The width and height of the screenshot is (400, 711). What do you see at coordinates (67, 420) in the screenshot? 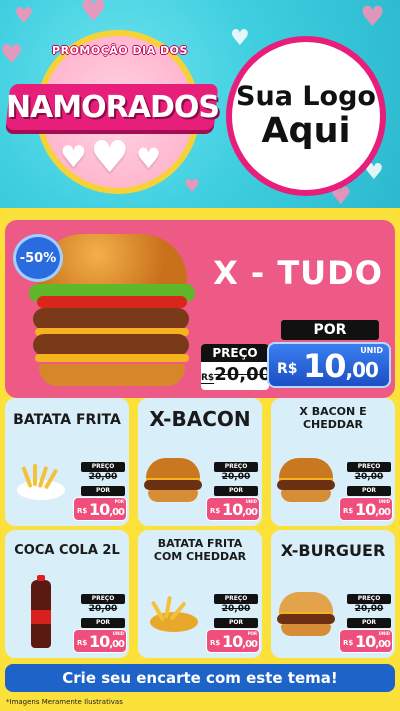
I see `product-title: BATATA FRITA` at bounding box center [67, 420].